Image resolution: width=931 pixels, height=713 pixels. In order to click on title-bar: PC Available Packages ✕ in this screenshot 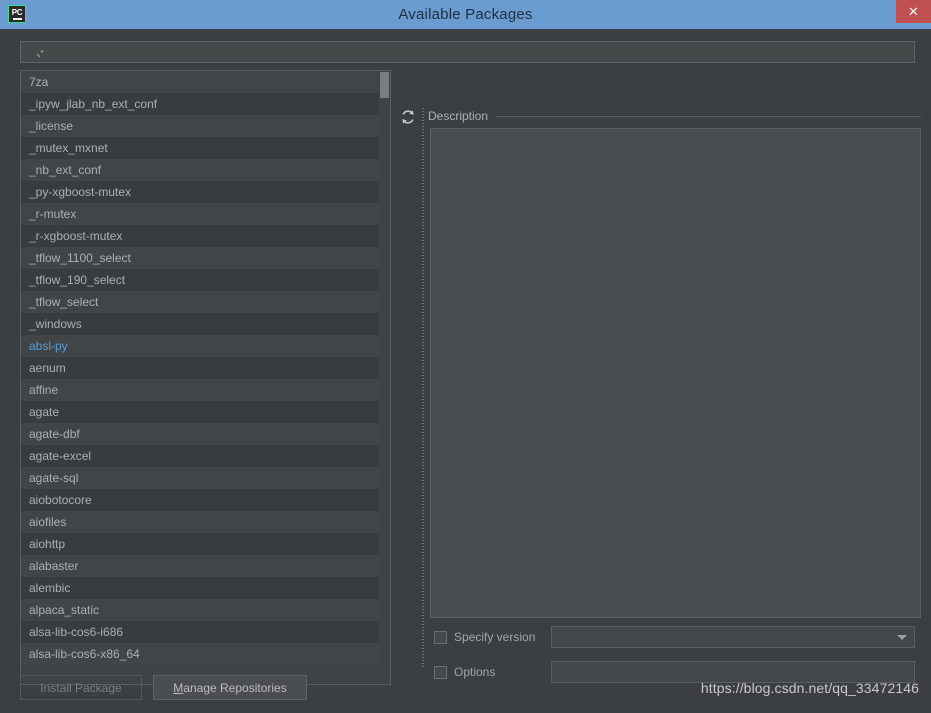, I will do `click(465, 14)`.